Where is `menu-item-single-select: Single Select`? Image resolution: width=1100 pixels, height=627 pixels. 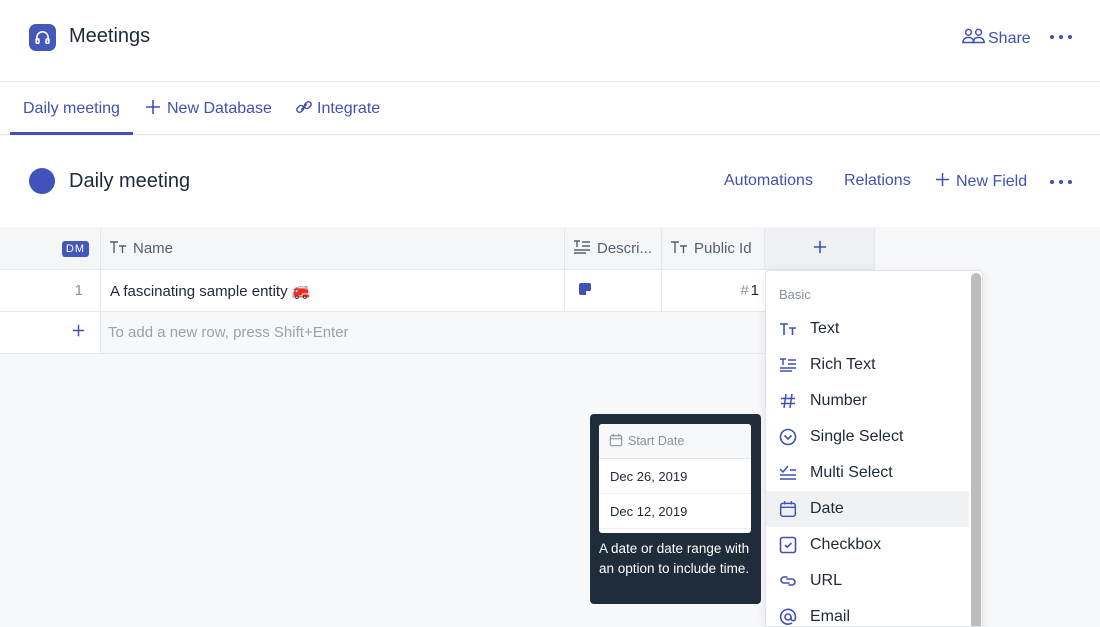
menu-item-single-select: Single Select is located at coordinates (867, 437).